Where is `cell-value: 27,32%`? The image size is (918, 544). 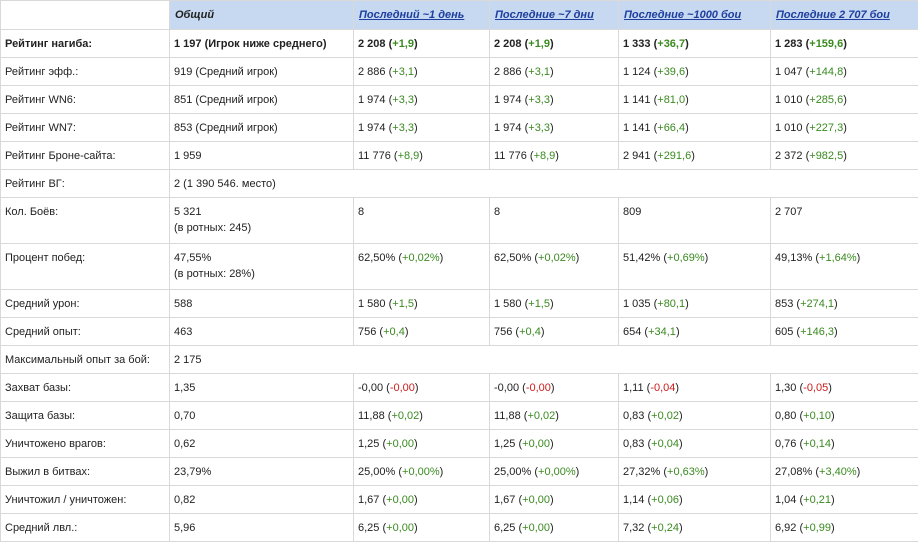 cell-value: 27,32% is located at coordinates (642, 472).